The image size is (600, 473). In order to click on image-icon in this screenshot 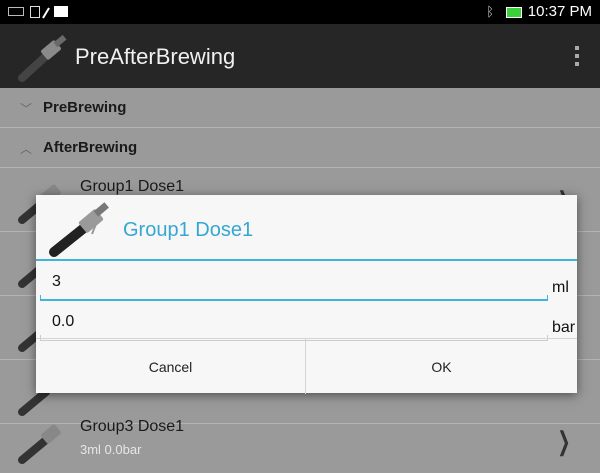, I will do `click(61, 11)`.